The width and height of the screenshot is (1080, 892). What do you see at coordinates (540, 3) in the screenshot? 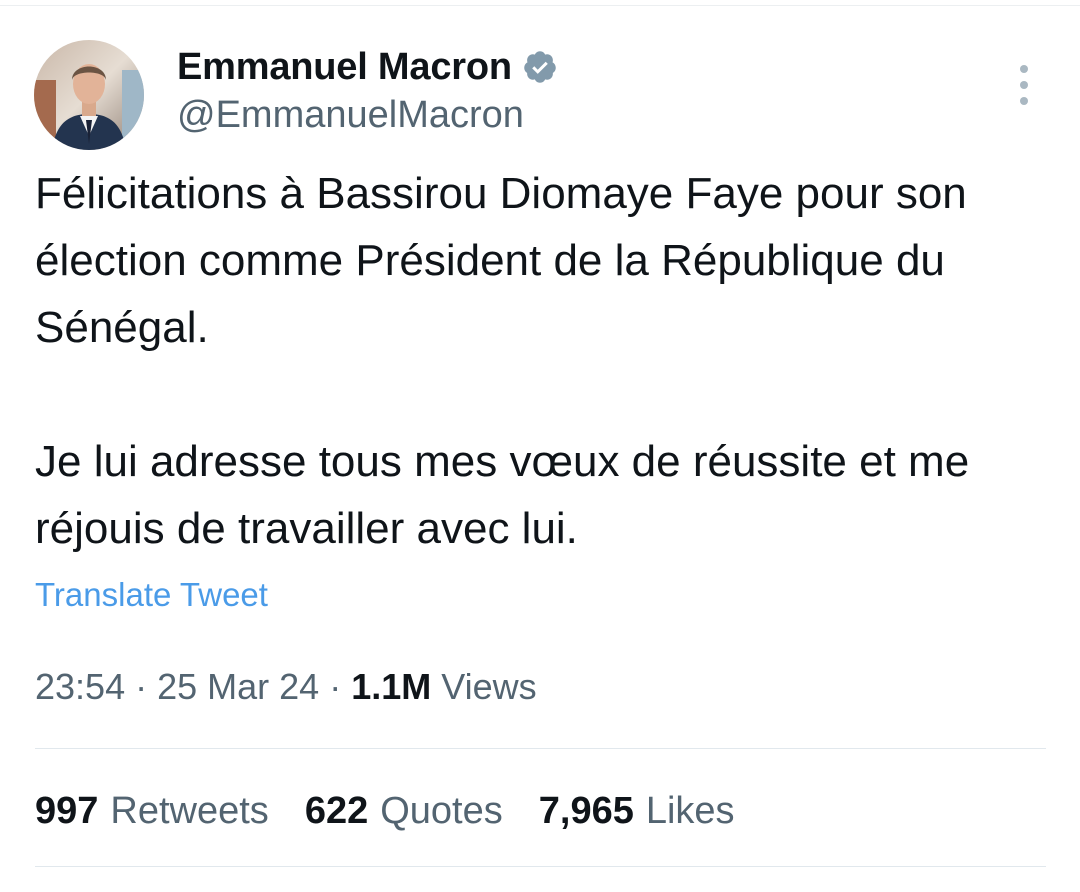
I see `top-divider` at bounding box center [540, 3].